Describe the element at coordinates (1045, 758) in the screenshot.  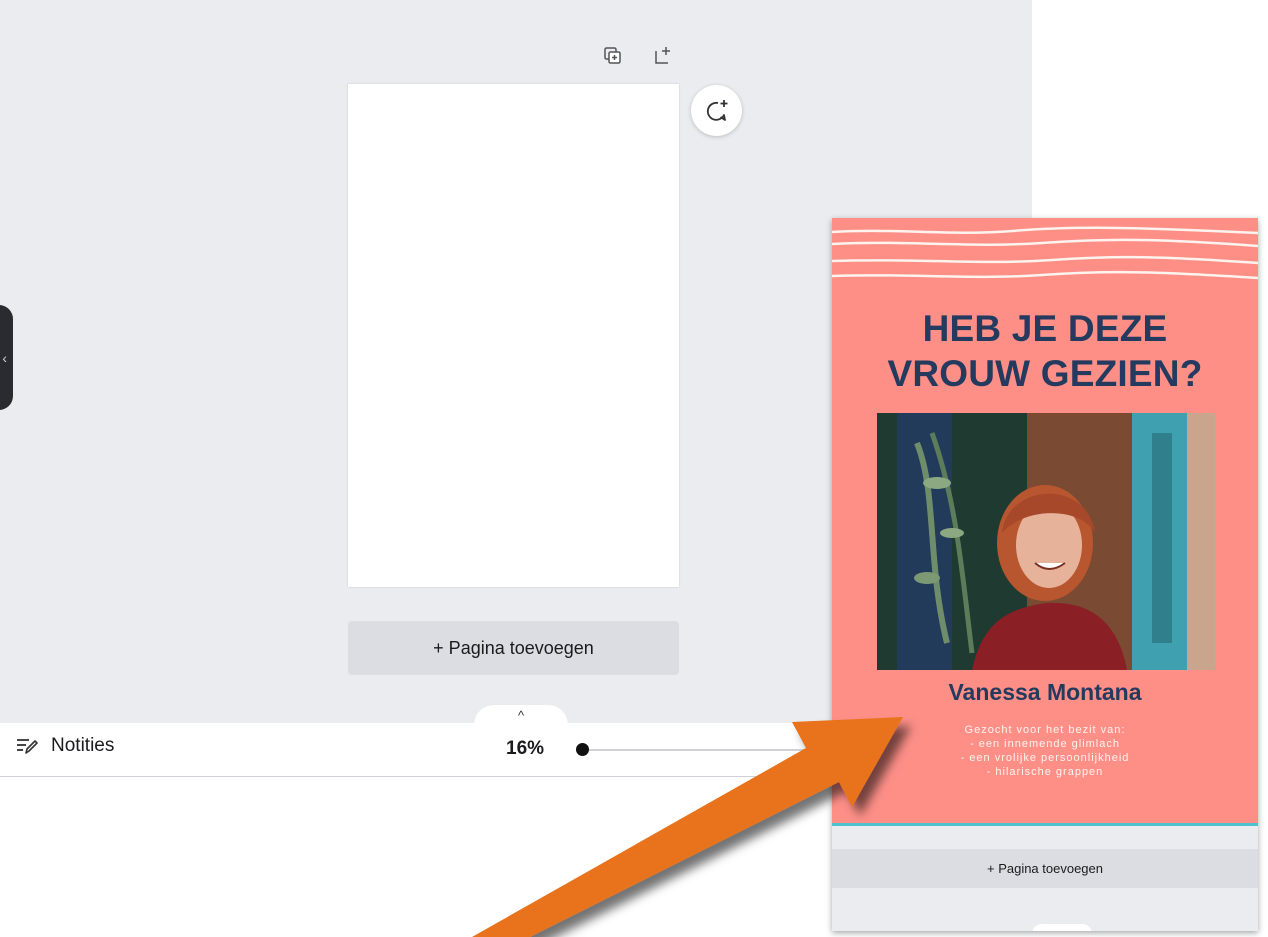
I see `detail-line: - een vrolijke persoonlijkheid` at that location.